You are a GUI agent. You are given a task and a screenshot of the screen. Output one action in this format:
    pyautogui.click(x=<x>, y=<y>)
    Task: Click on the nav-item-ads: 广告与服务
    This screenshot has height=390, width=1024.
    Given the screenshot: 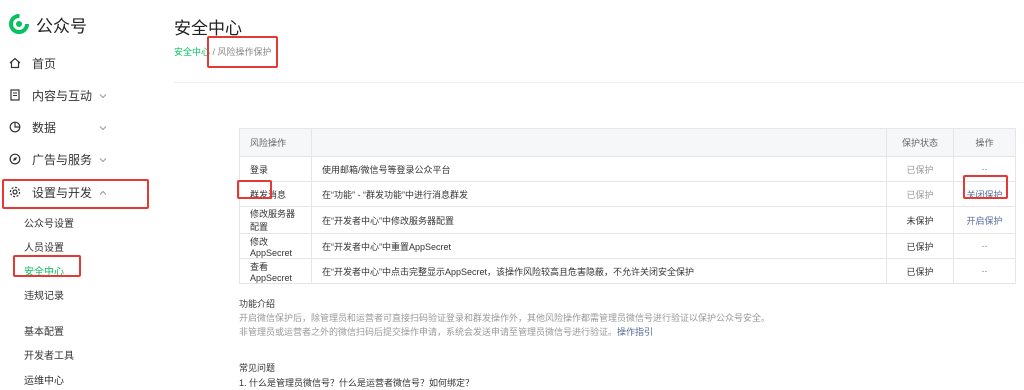 What is the action you would take?
    pyautogui.click(x=77, y=159)
    